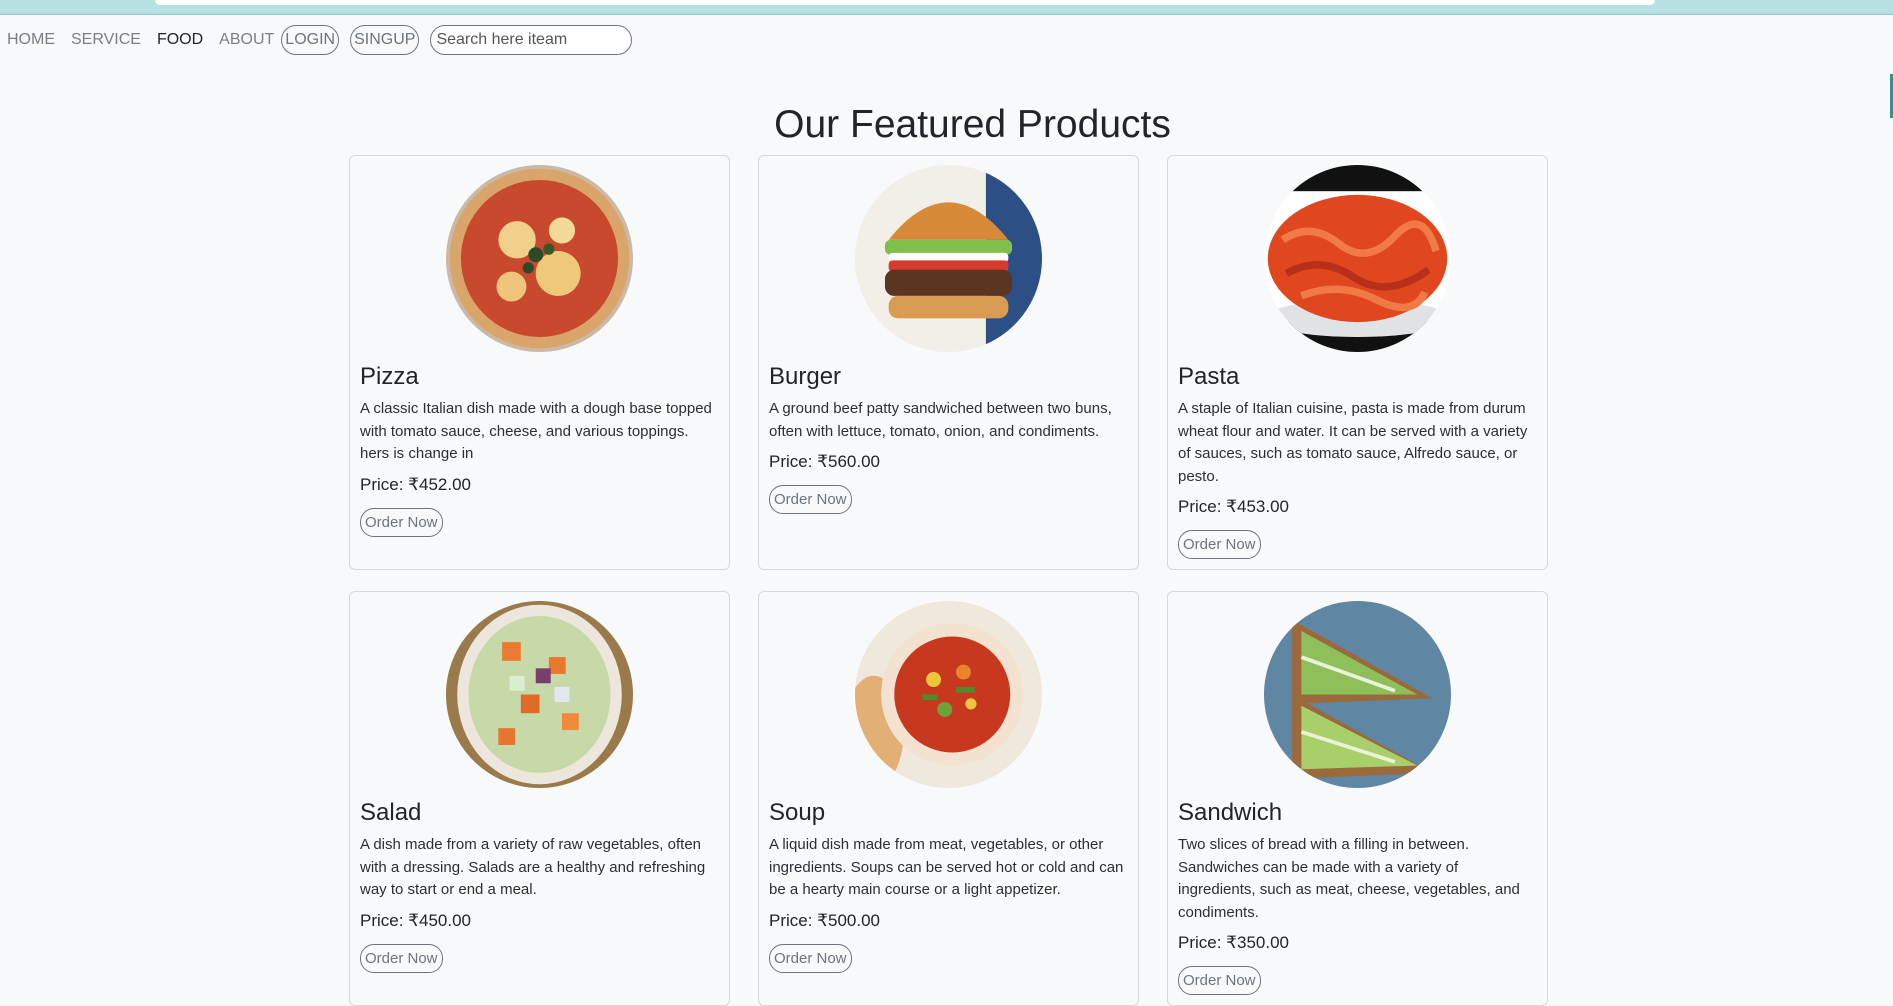 This screenshot has width=1893, height=1006. I want to click on navbar: HOME SERVICE FOOD ABOUT LOGIN SINGUP, so click(316, 40).